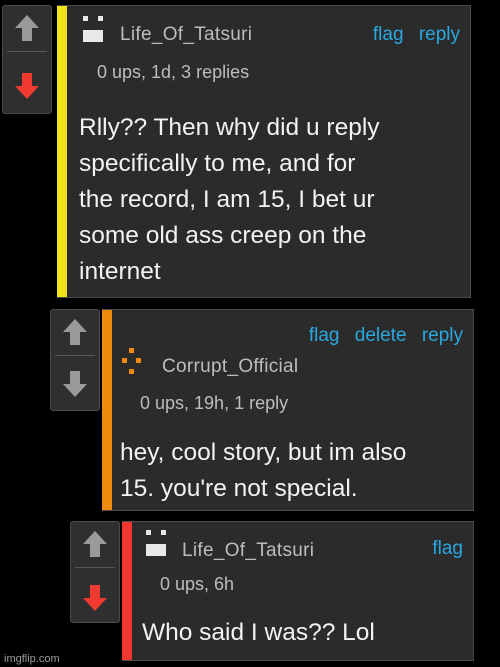 The image size is (500, 667). I want to click on comment-actions: flag delete reply, so click(381, 336).